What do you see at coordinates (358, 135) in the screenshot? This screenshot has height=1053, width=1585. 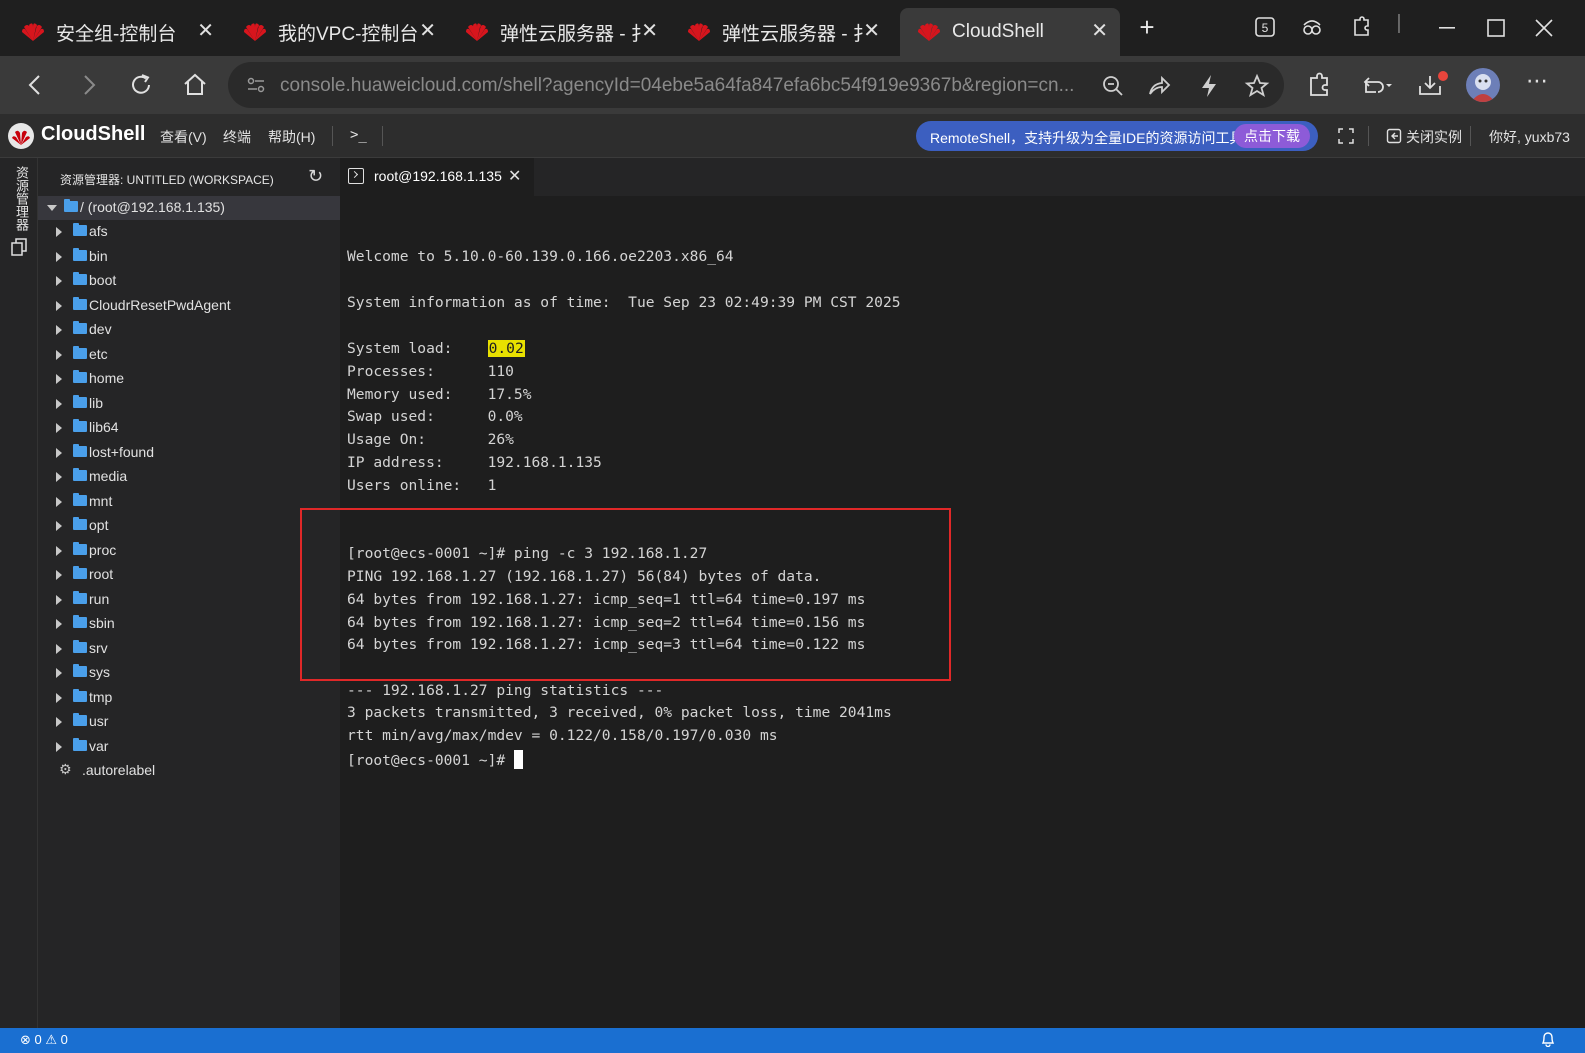 I see `terminal-prompt-icon: >_` at bounding box center [358, 135].